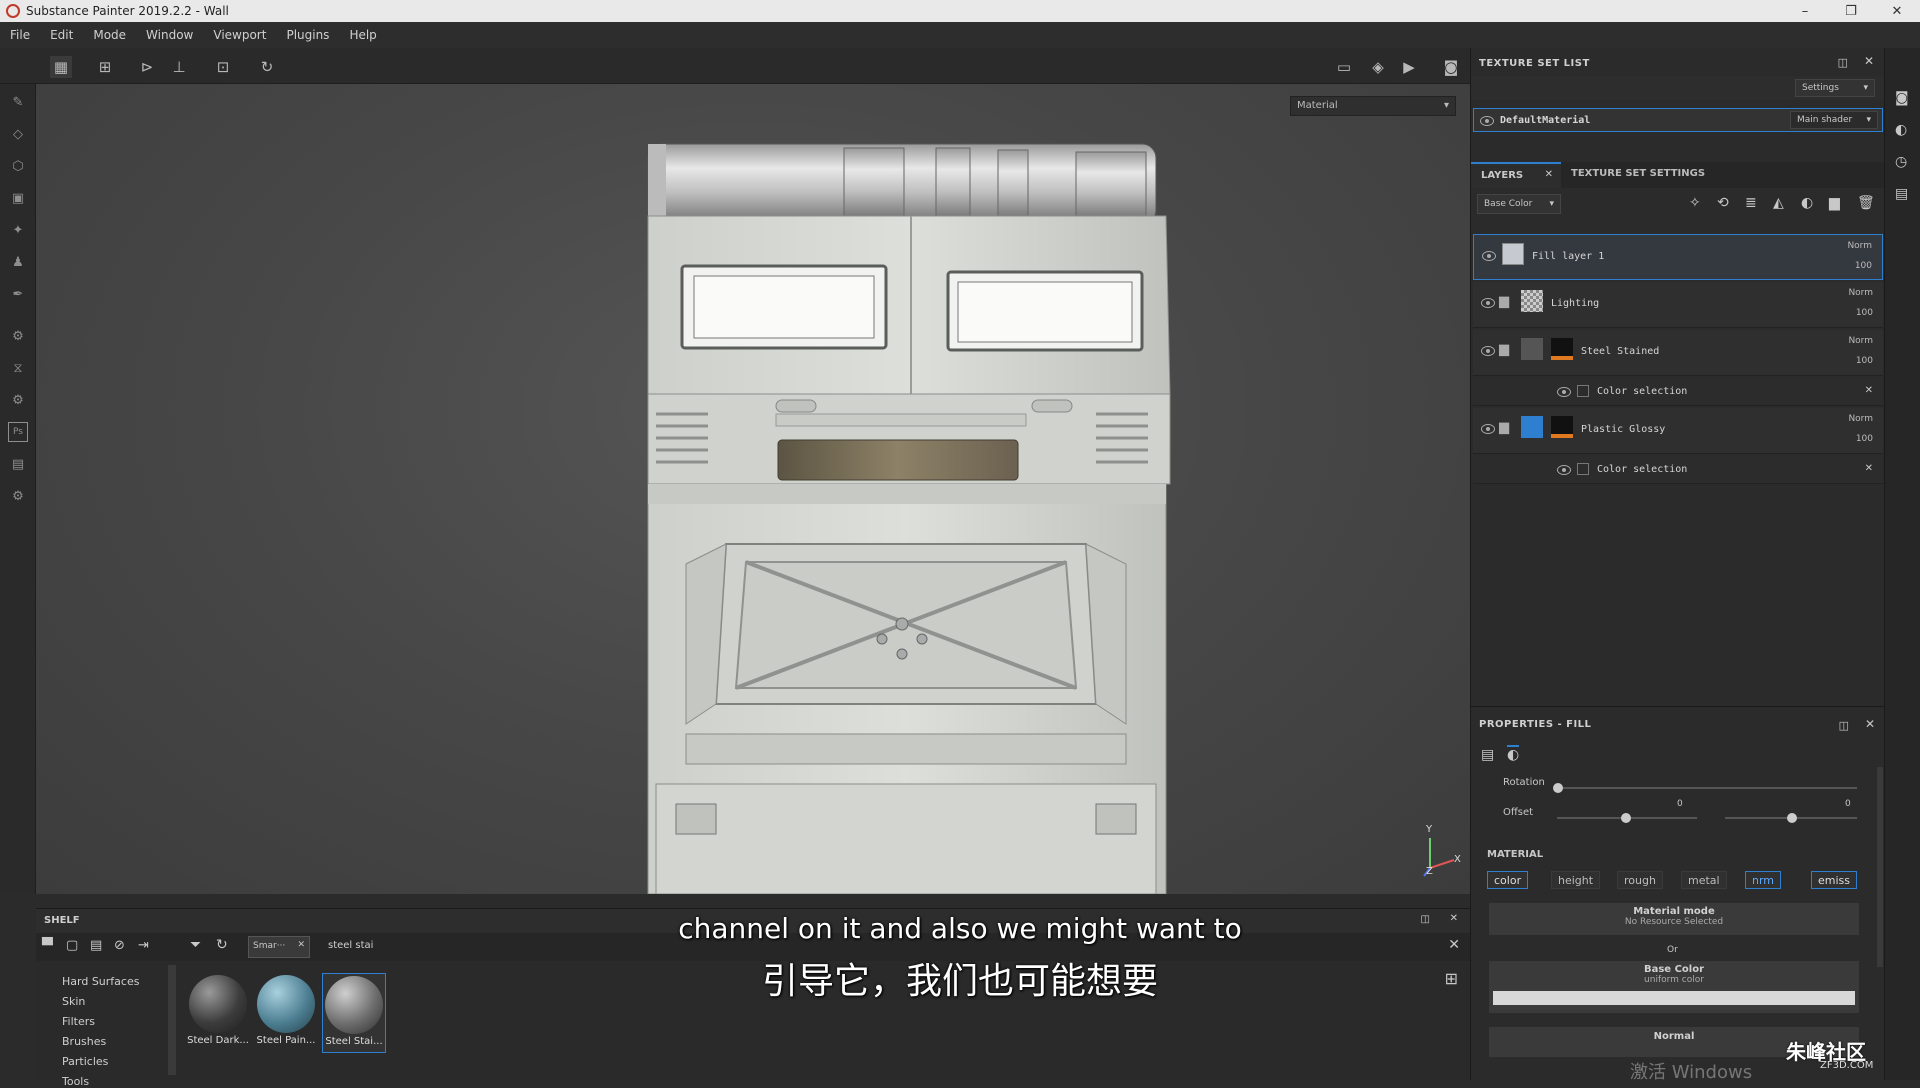 This screenshot has height=1088, width=1920. I want to click on axis-x-label: X, so click(1457, 859).